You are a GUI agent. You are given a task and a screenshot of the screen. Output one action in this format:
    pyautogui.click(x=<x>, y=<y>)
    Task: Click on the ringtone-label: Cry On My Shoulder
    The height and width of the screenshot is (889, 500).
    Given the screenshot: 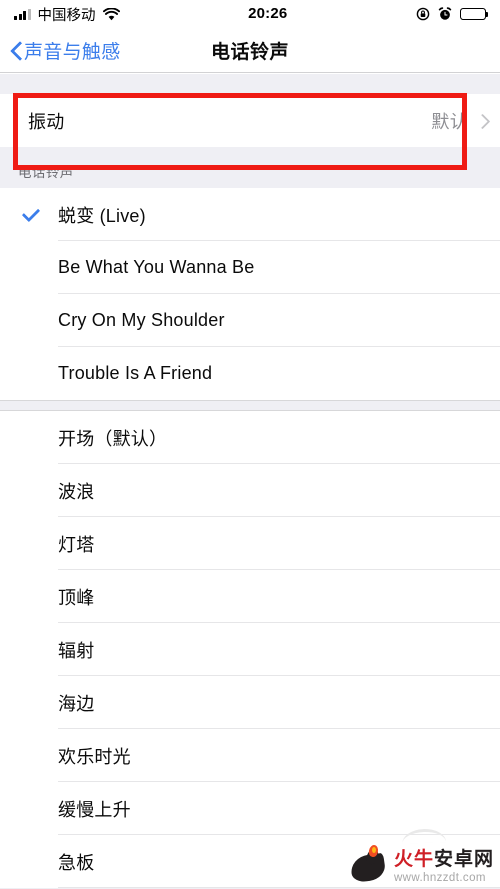 What is the action you would take?
    pyautogui.click(x=141, y=320)
    